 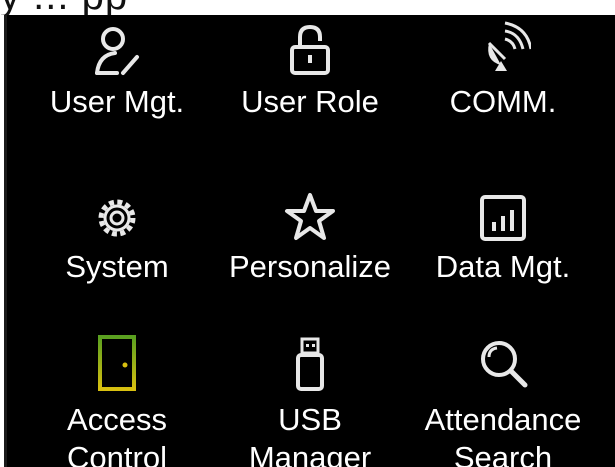 I want to click on satellite-dish-icon, so click(x=509, y=46).